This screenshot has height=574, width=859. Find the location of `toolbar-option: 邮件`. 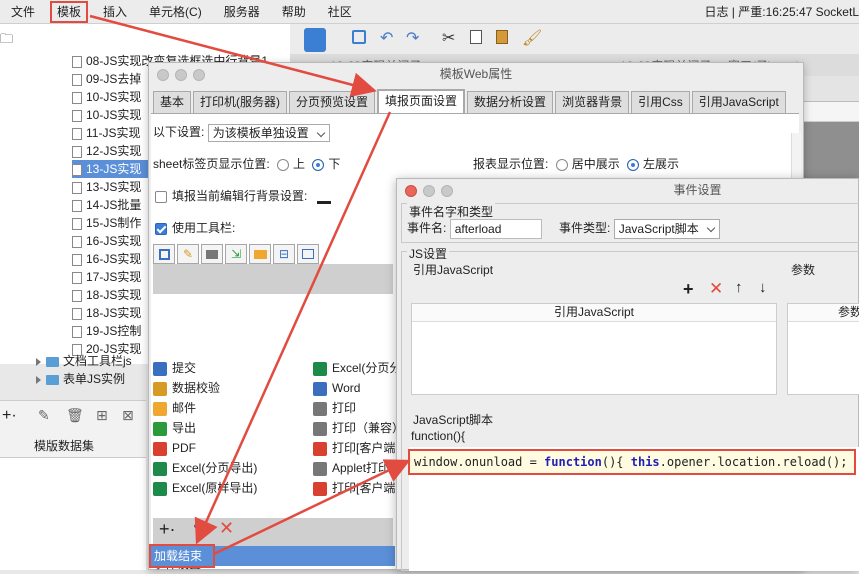

toolbar-option: 邮件 is located at coordinates (232, 408).